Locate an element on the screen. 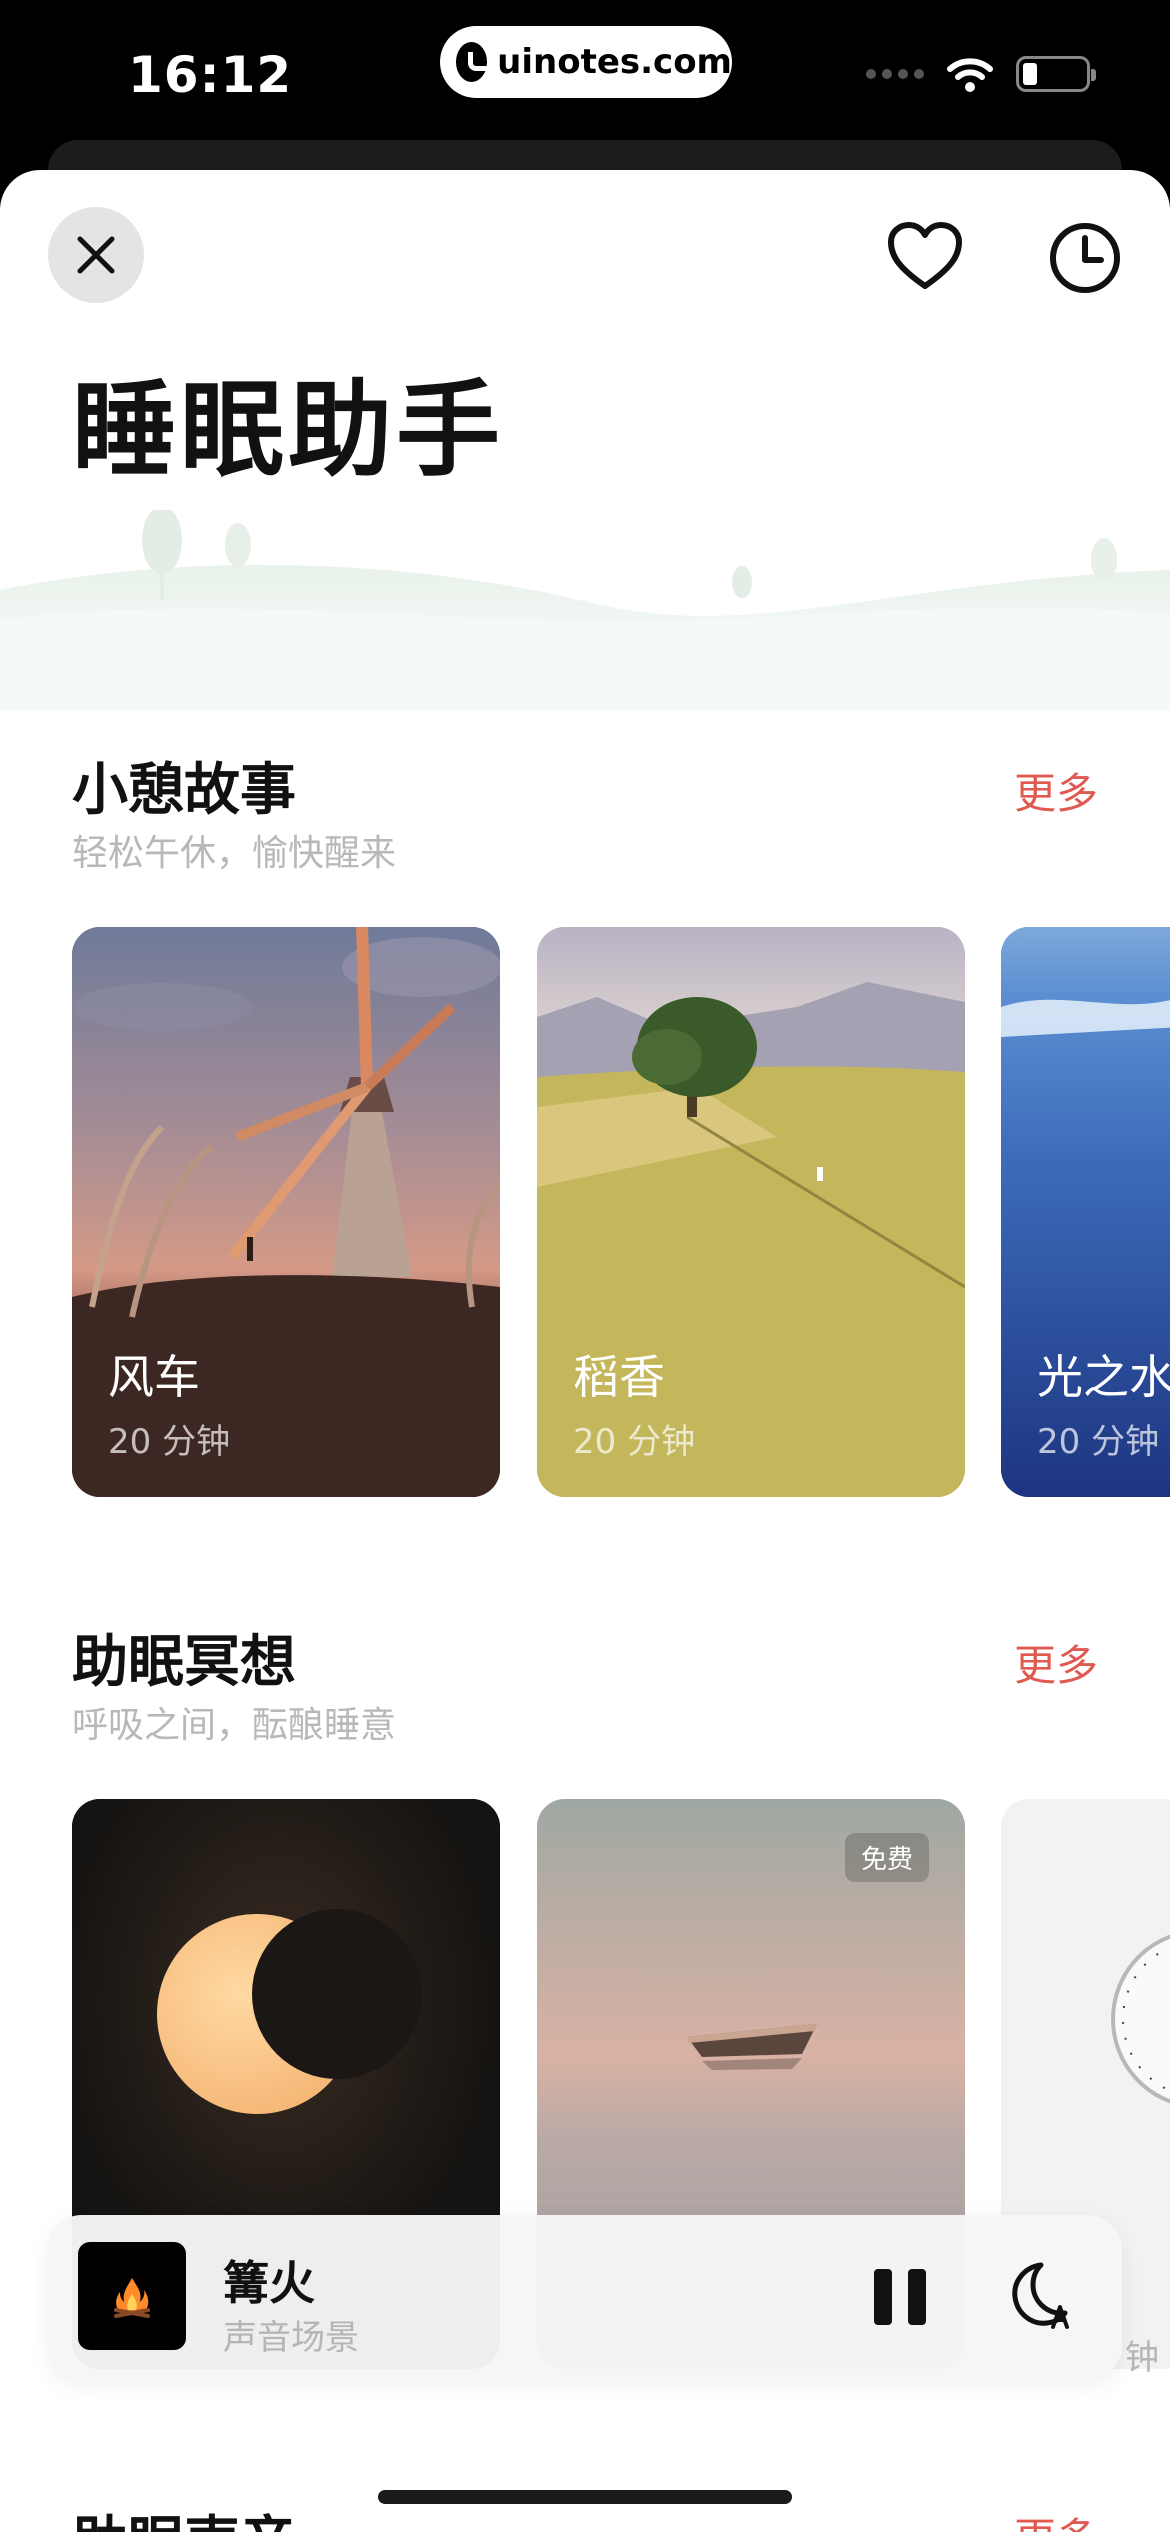 This screenshot has width=1170, height=2532. card-title: 光之水 is located at coordinates (1103, 1377).